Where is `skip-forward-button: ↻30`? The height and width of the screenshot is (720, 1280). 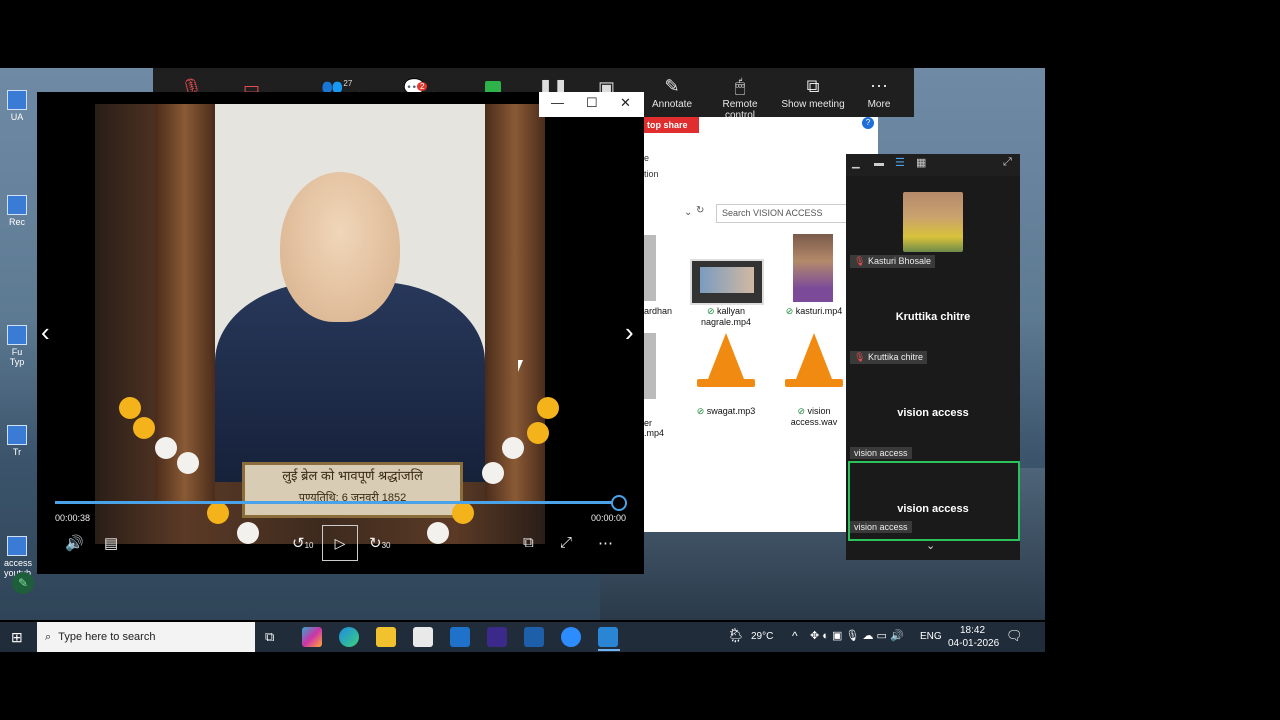
skip-forward-button: ↻30 is located at coordinates (379, 543).